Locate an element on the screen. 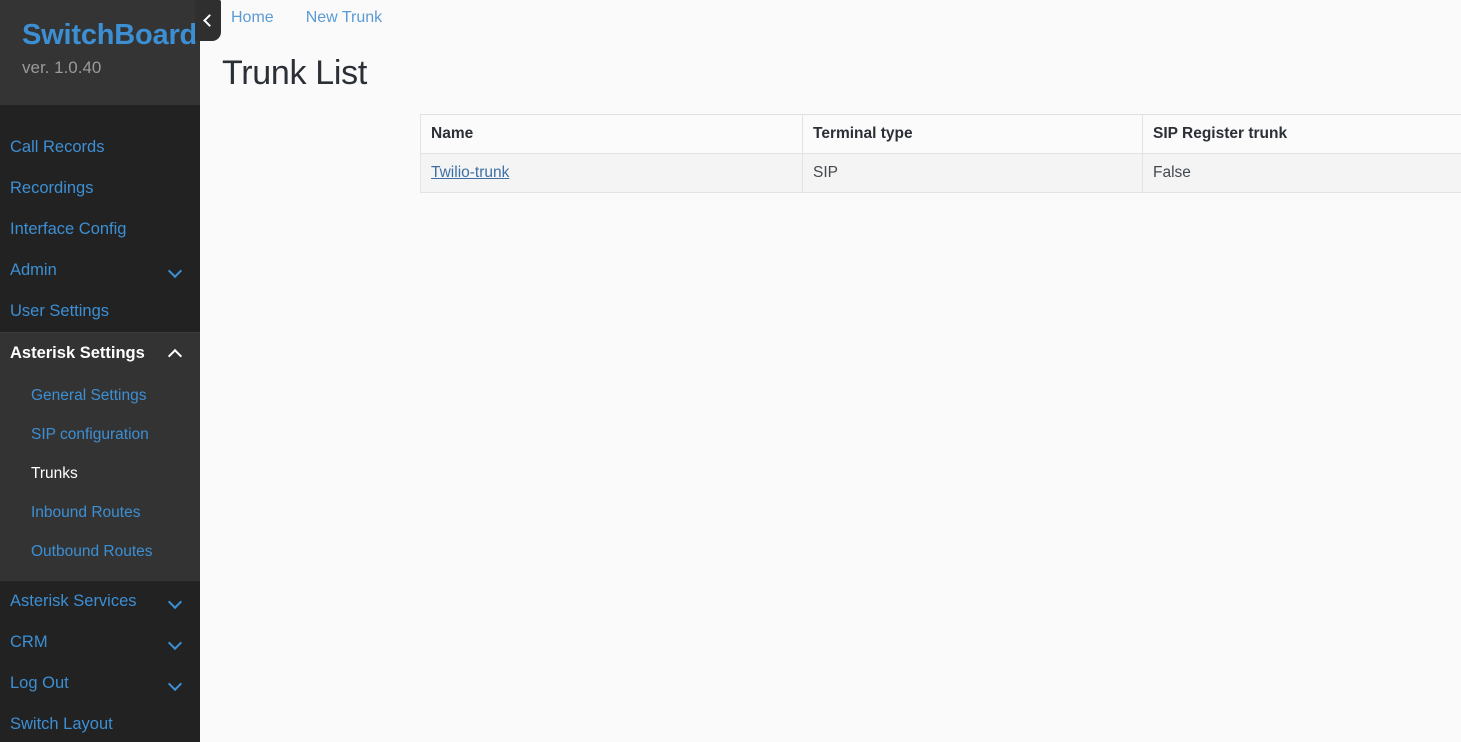  sidebar-item-label: Asterisk Services is located at coordinates (73, 601).